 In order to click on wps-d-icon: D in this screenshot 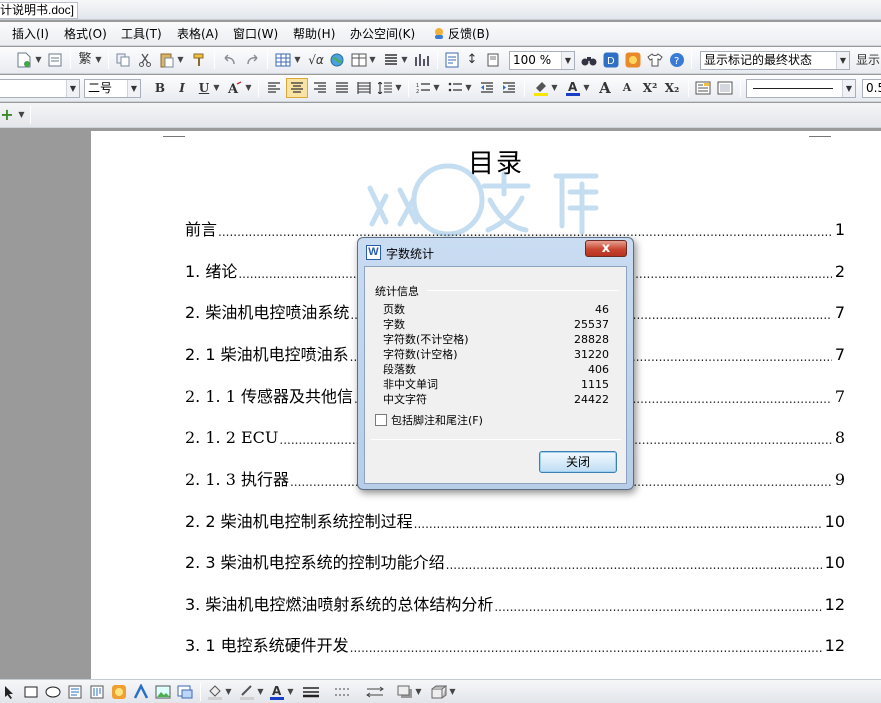, I will do `click(611, 60)`.